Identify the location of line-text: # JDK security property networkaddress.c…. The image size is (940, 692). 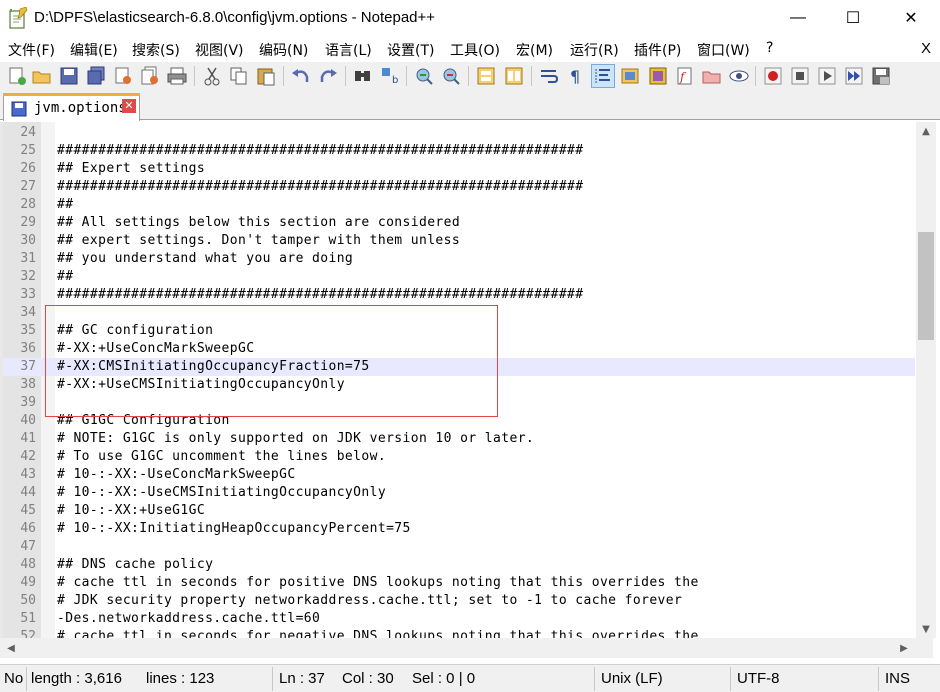
(369, 601).